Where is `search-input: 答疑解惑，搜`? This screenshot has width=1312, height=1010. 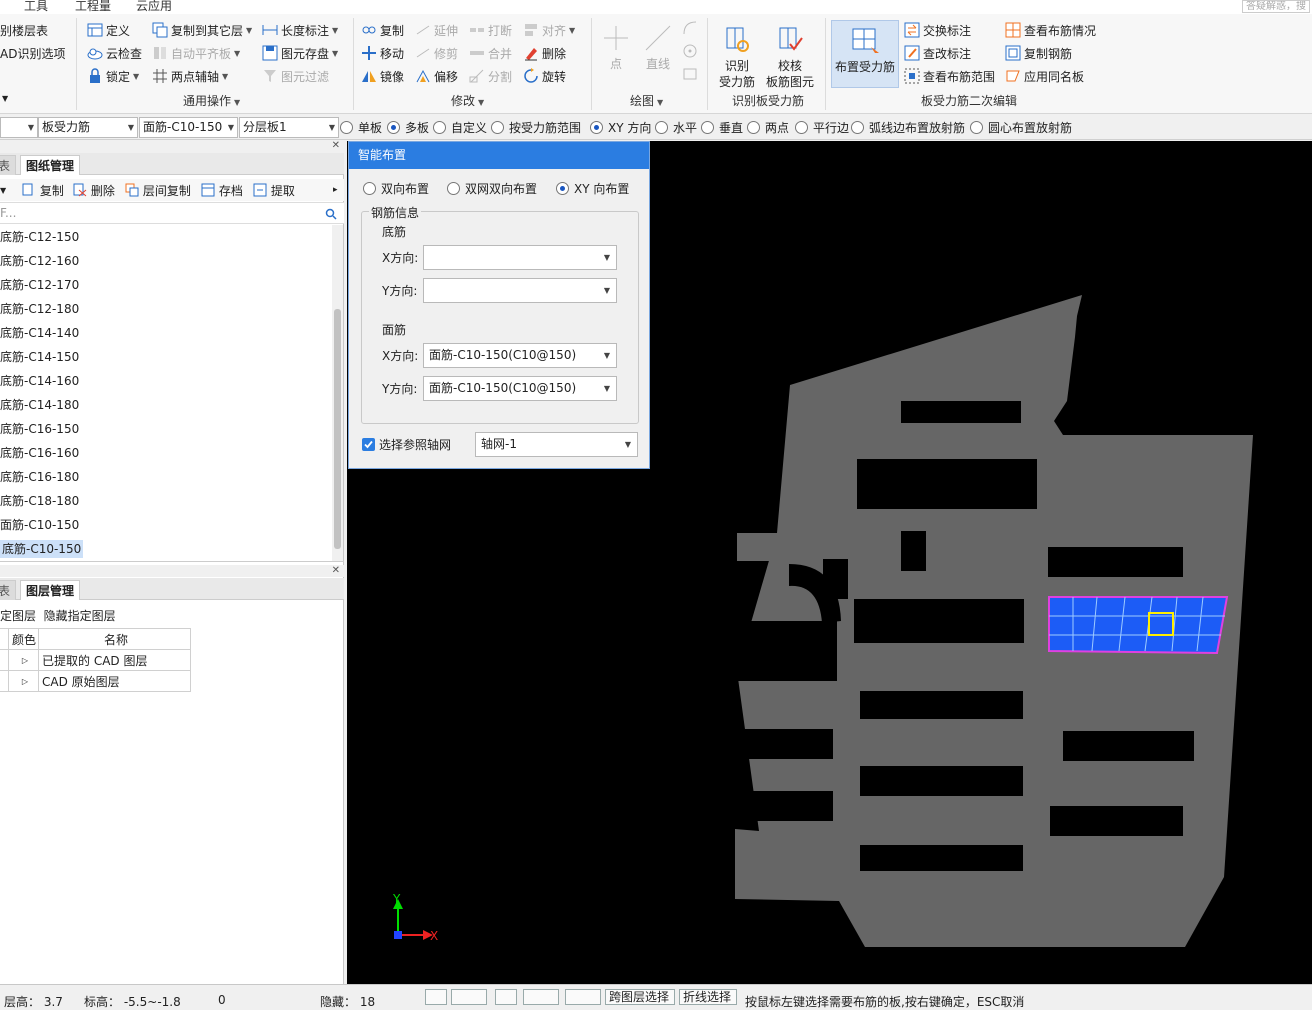 search-input: 答疑解惑，搜 is located at coordinates (1276, 6).